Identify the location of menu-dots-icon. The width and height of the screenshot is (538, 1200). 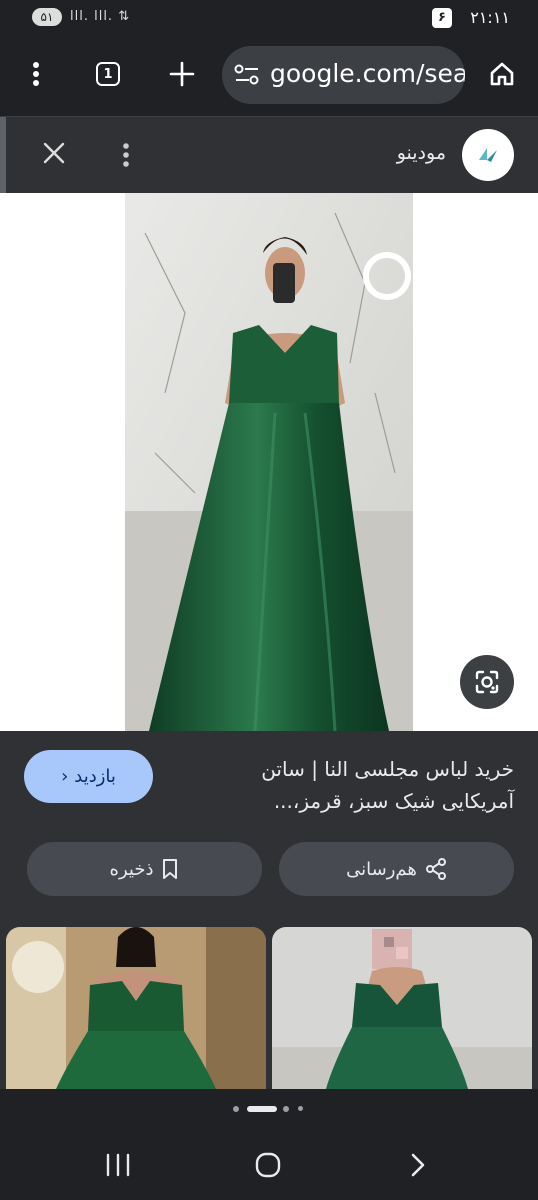
(36, 74).